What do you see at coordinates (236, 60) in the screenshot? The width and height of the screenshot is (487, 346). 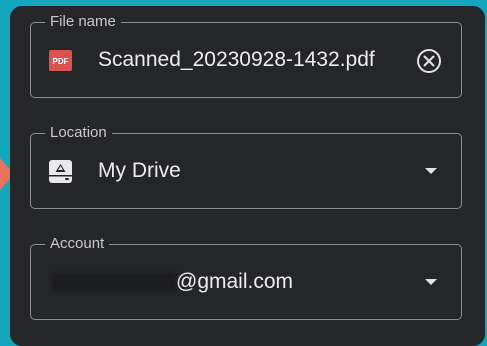 I see `file-name-input: Scanned_20230928-1432.pdf` at bounding box center [236, 60].